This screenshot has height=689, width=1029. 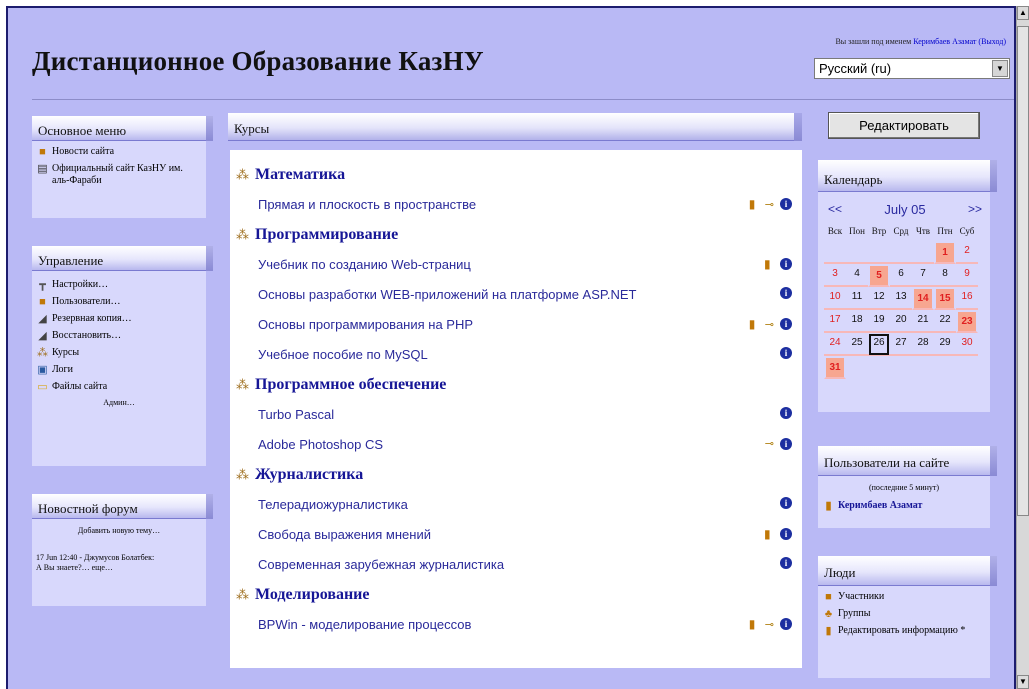 I want to click on course-category: ⁂ Программное обеспечение, so click(x=341, y=385).